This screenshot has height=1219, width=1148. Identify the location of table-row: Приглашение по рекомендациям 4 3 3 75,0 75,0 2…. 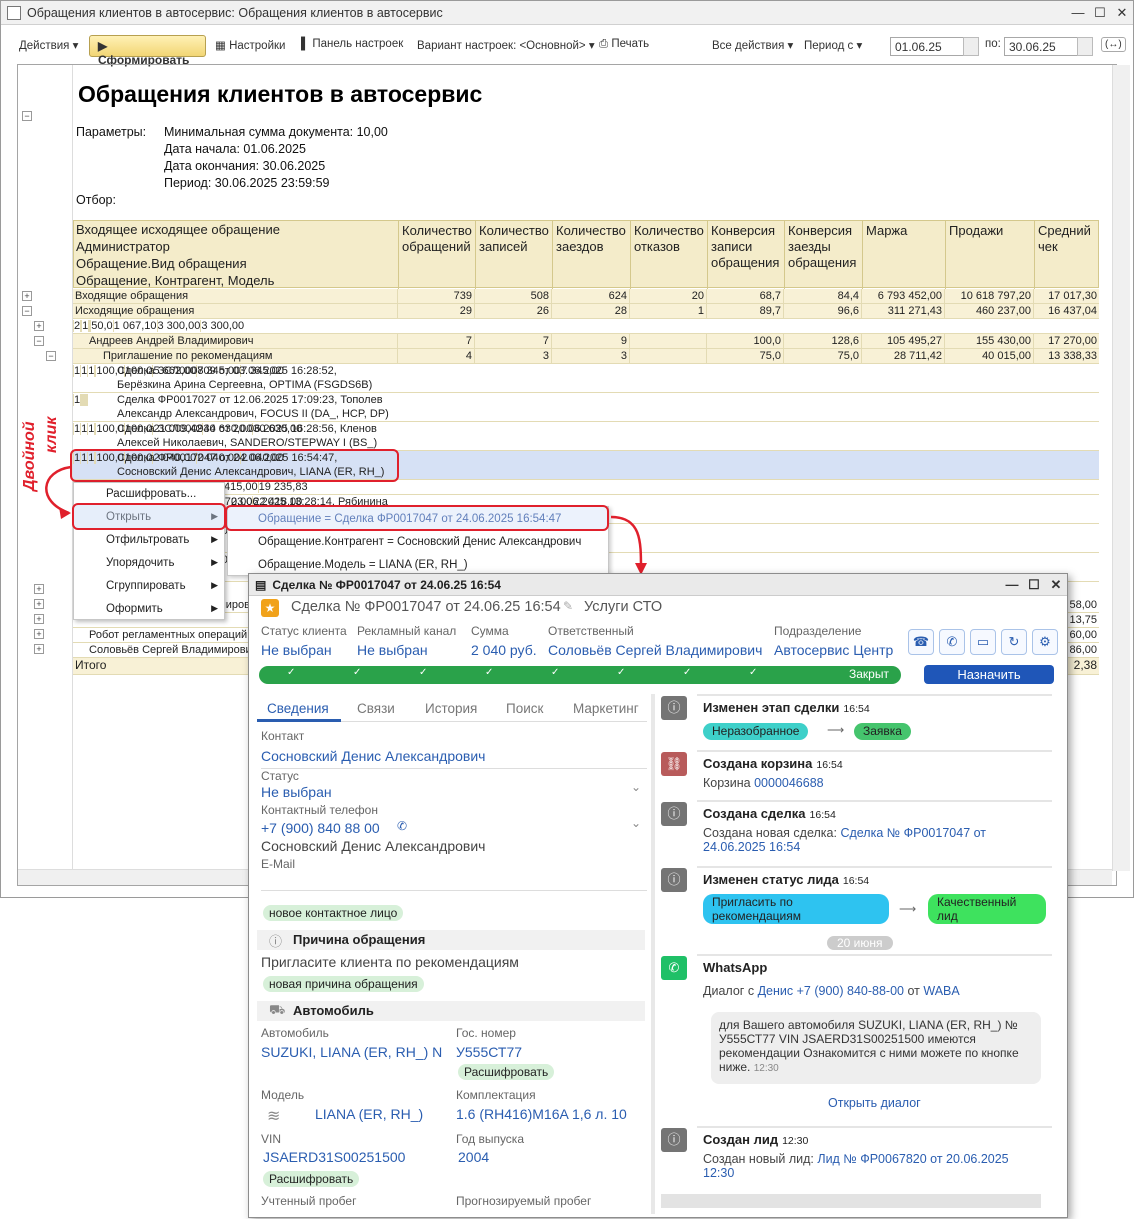
(586, 356).